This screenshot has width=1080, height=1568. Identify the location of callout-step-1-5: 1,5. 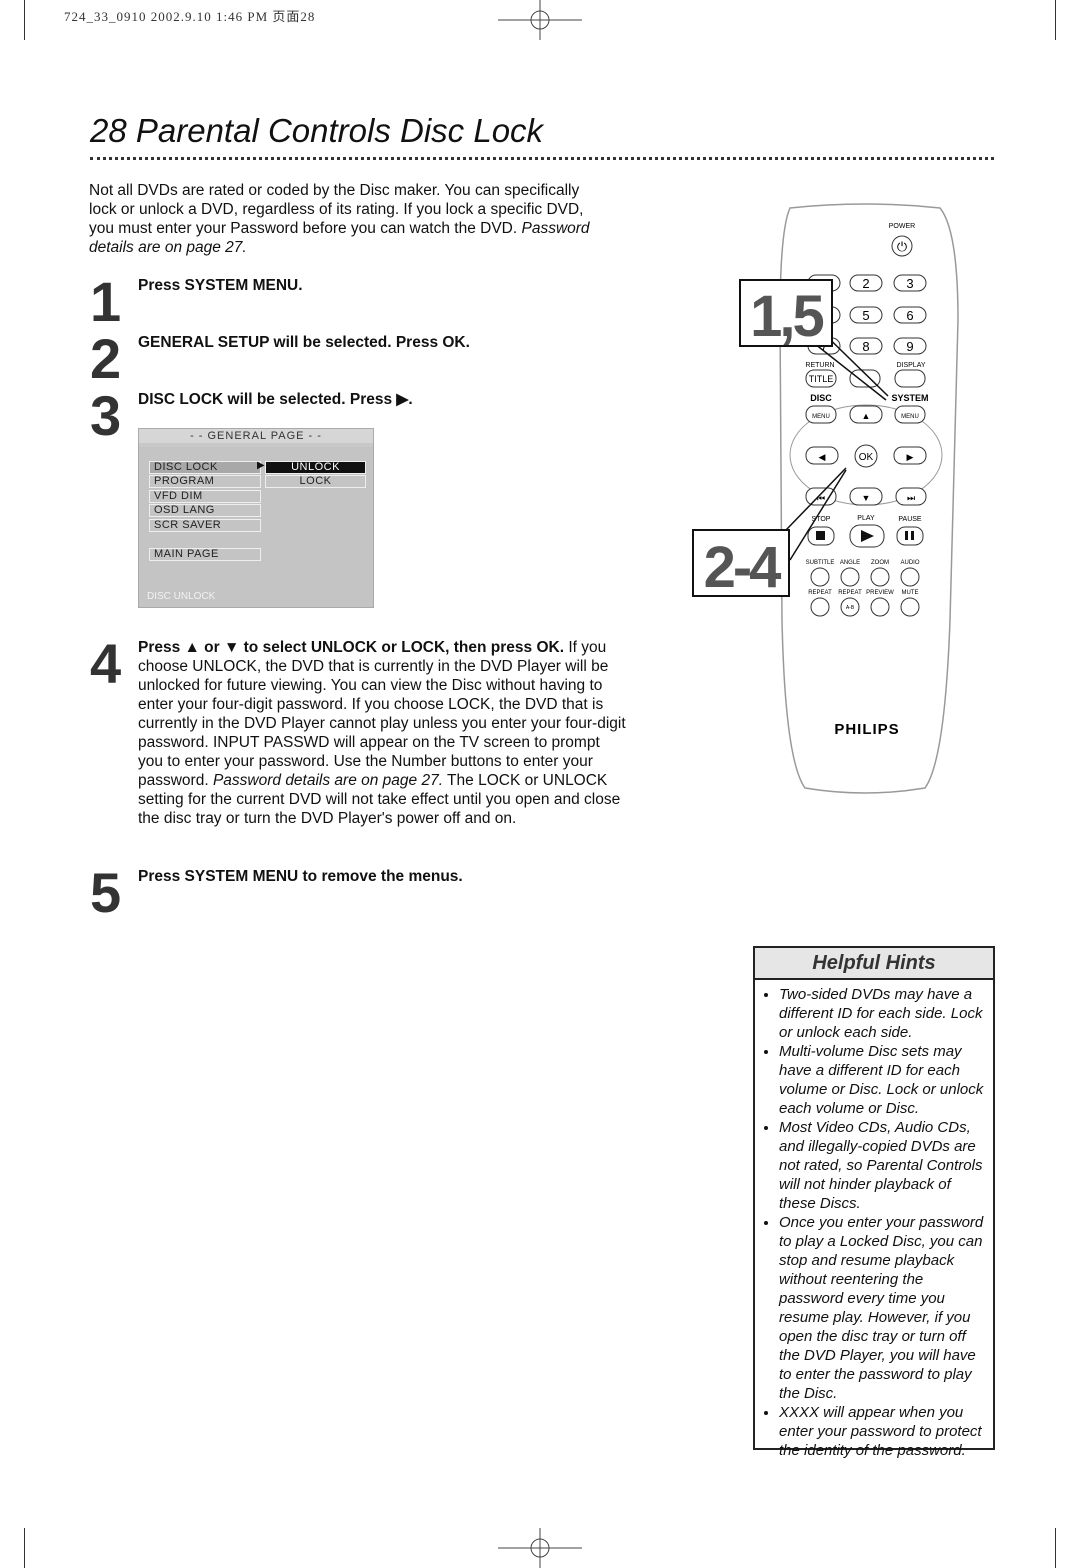
(786, 316).